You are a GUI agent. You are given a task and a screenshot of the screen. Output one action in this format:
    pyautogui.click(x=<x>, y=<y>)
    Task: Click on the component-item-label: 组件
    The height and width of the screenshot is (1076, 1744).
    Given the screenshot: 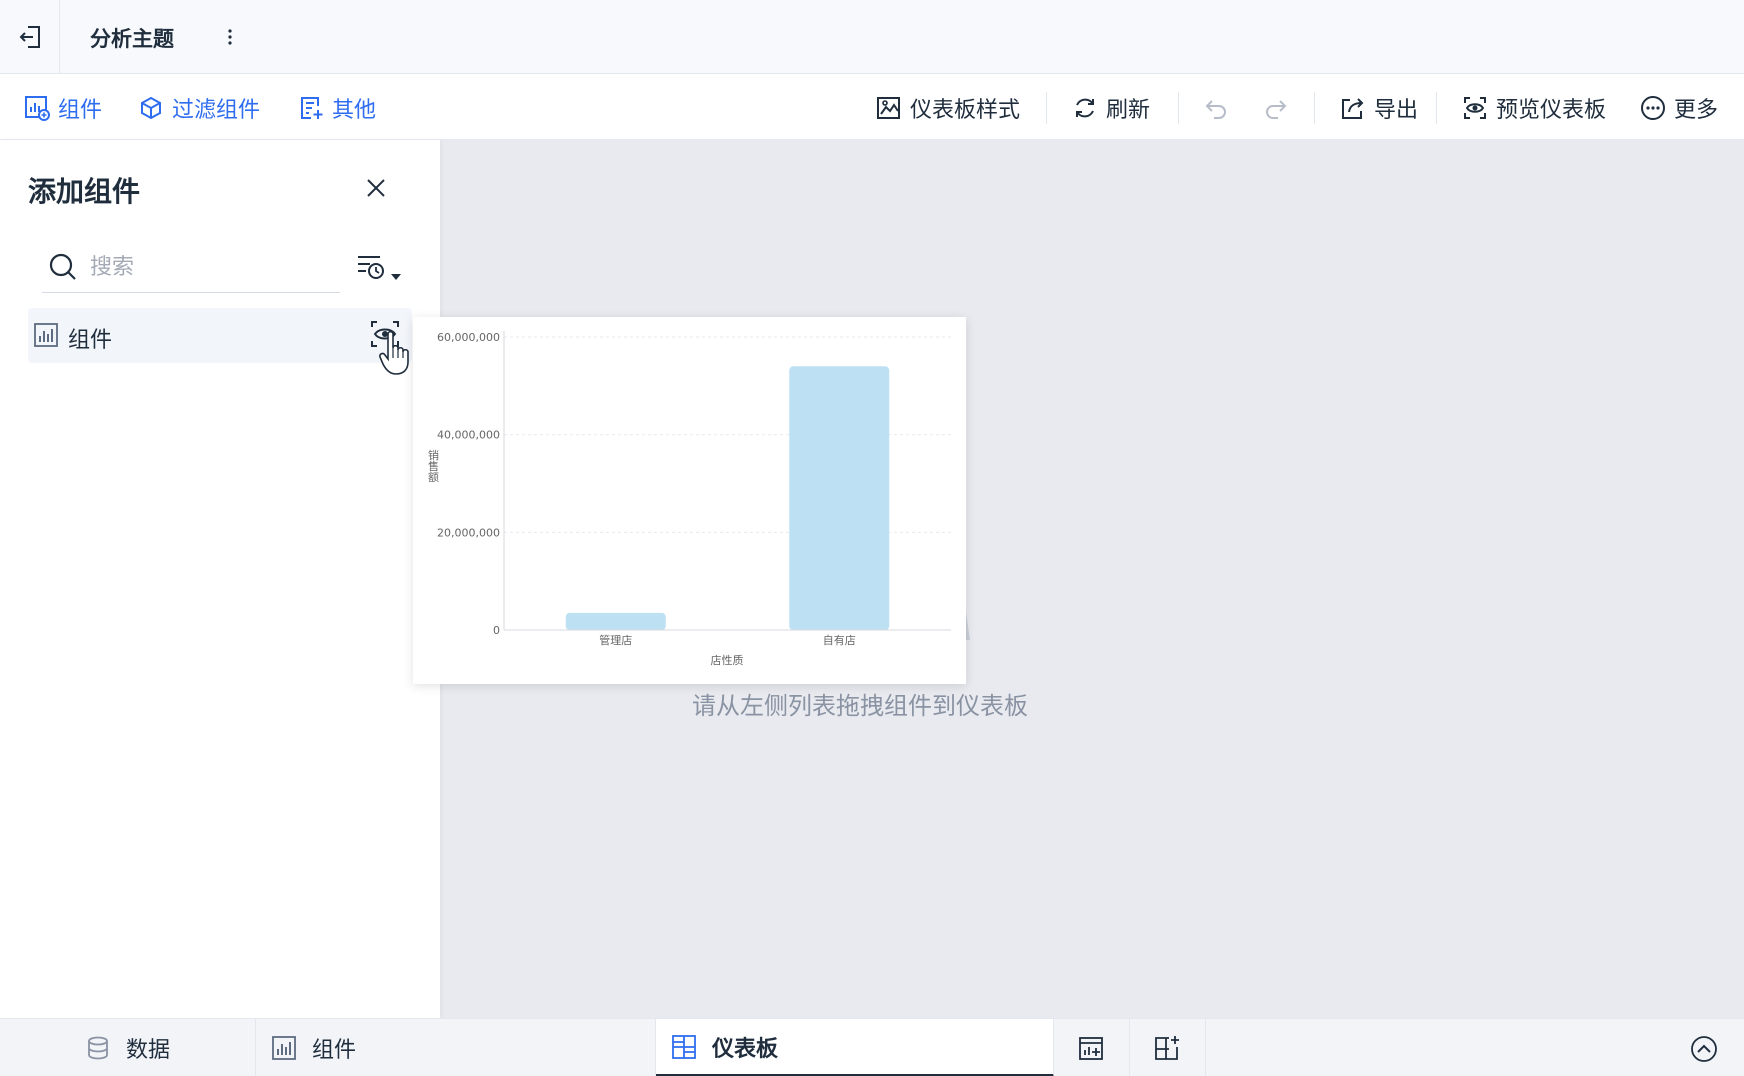 What is the action you would take?
    pyautogui.click(x=90, y=340)
    